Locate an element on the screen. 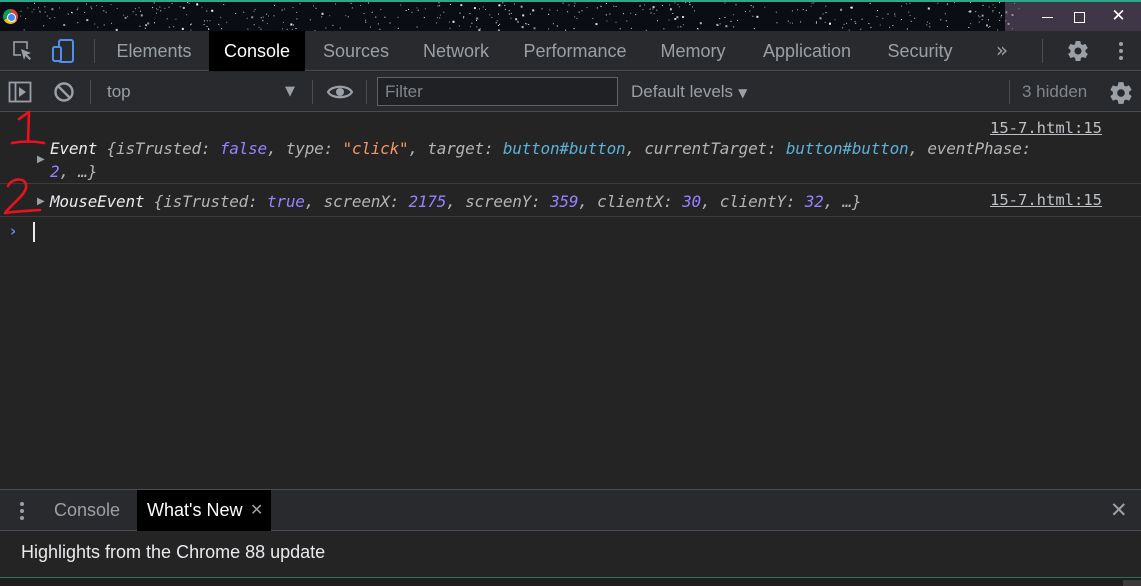 The image size is (1141, 586). device-mode-icon is located at coordinates (63, 51).